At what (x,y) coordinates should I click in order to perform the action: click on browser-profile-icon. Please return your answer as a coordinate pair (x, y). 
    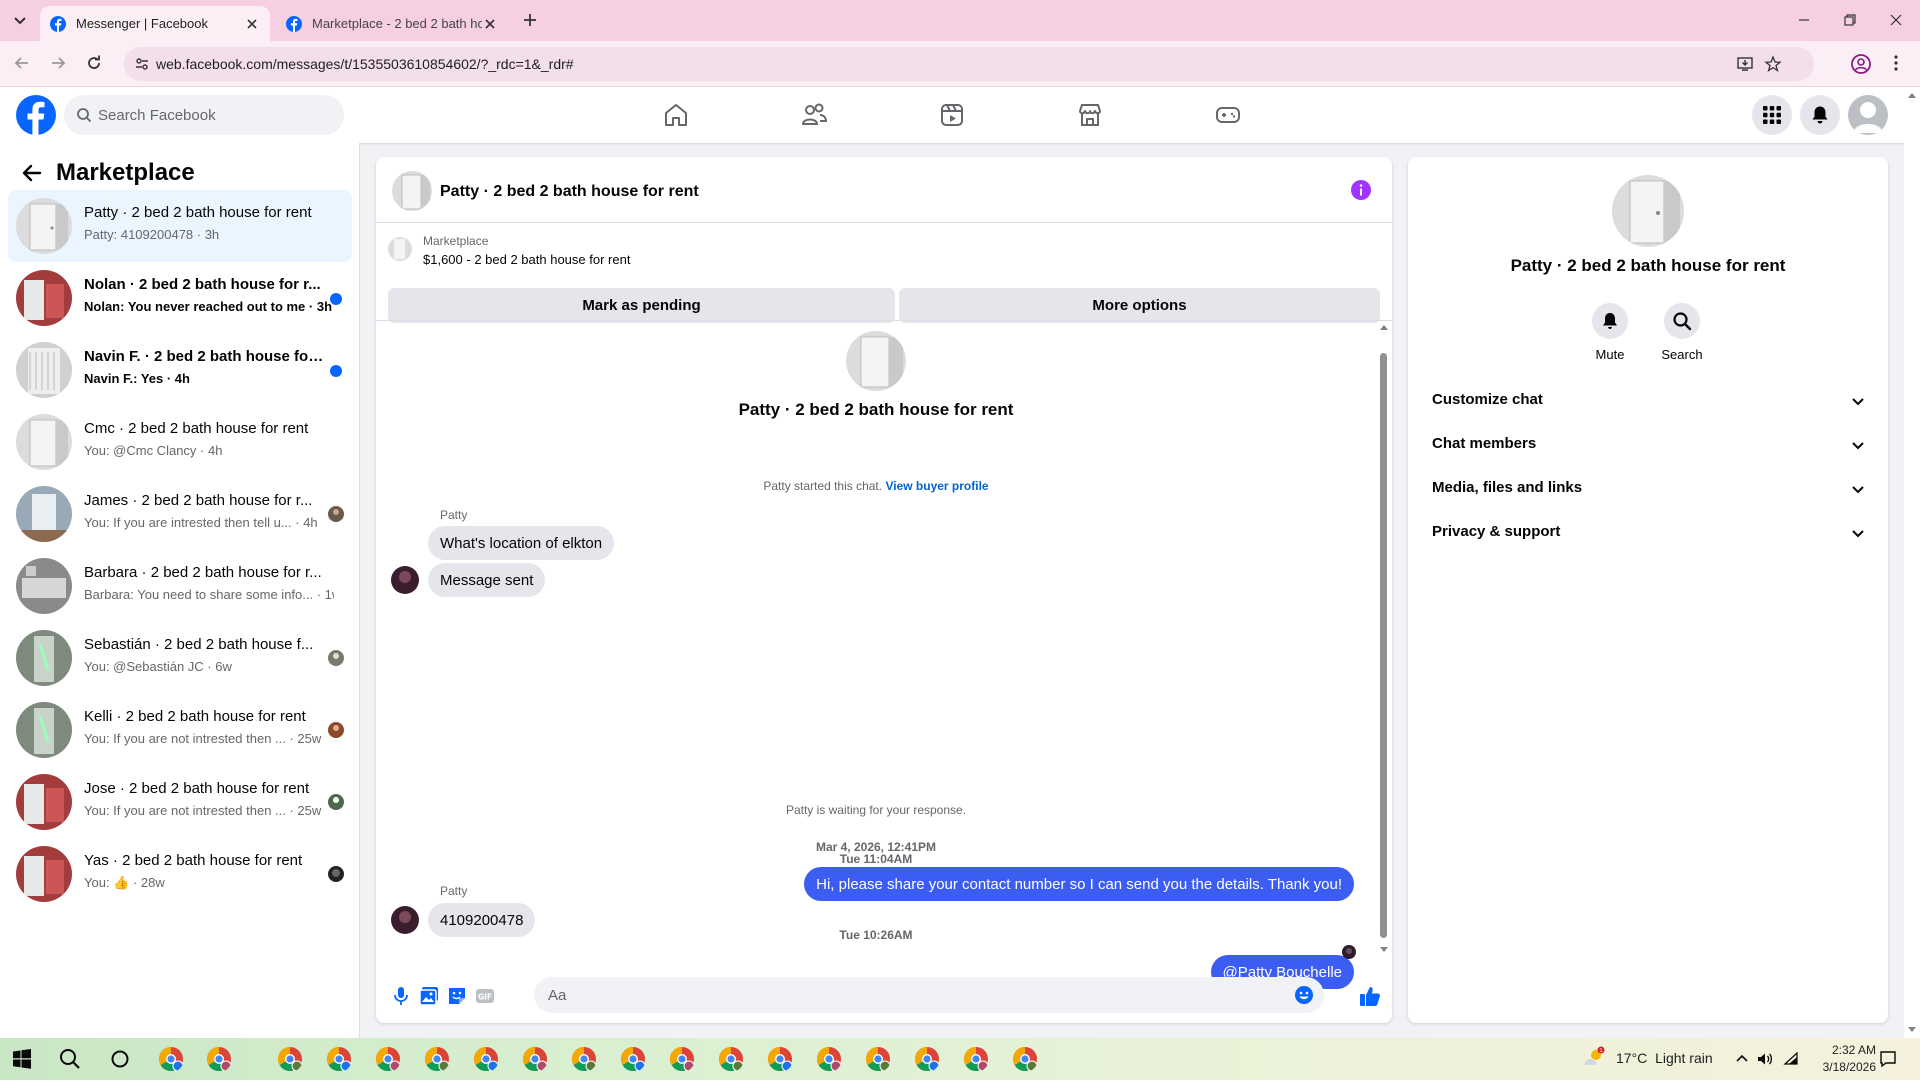
    Looking at the image, I should click on (1861, 64).